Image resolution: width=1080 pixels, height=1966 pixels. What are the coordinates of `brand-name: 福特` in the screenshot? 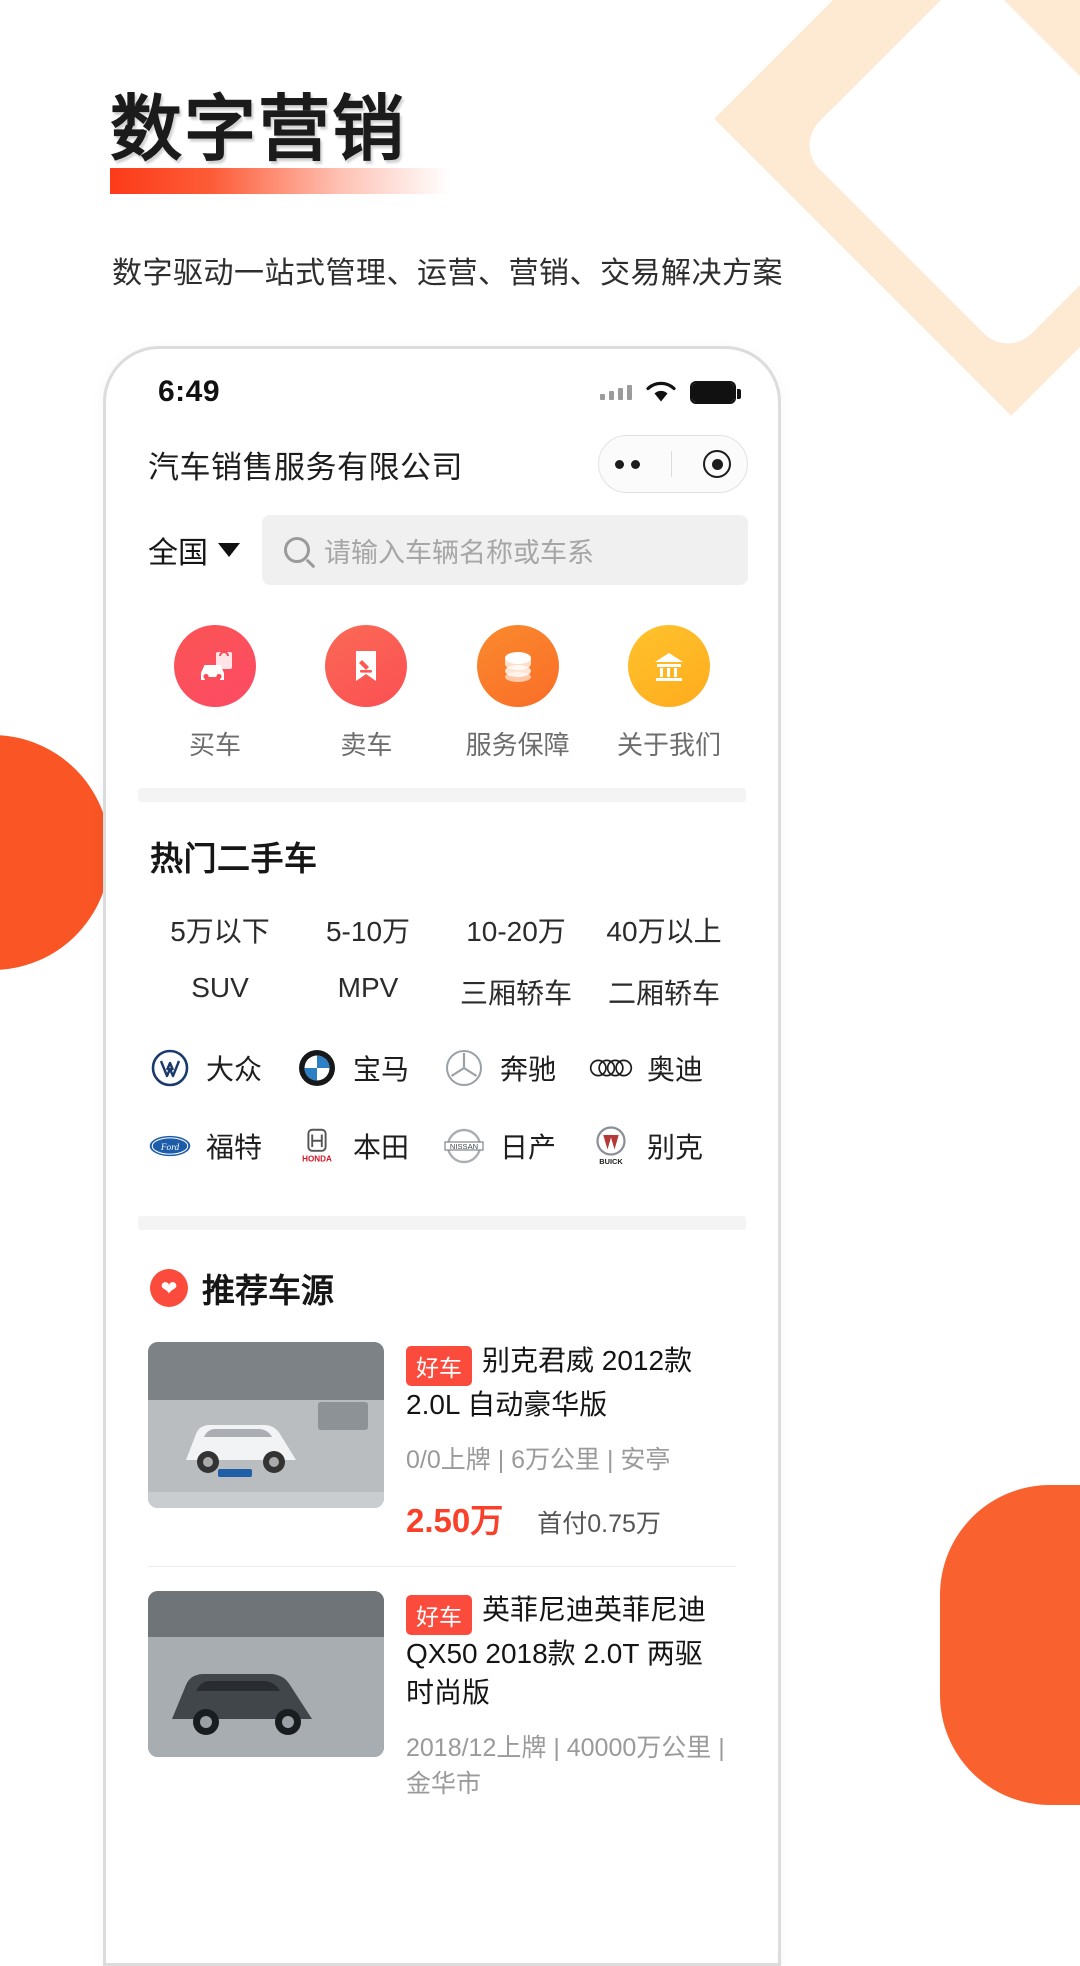 It's located at (234, 1147).